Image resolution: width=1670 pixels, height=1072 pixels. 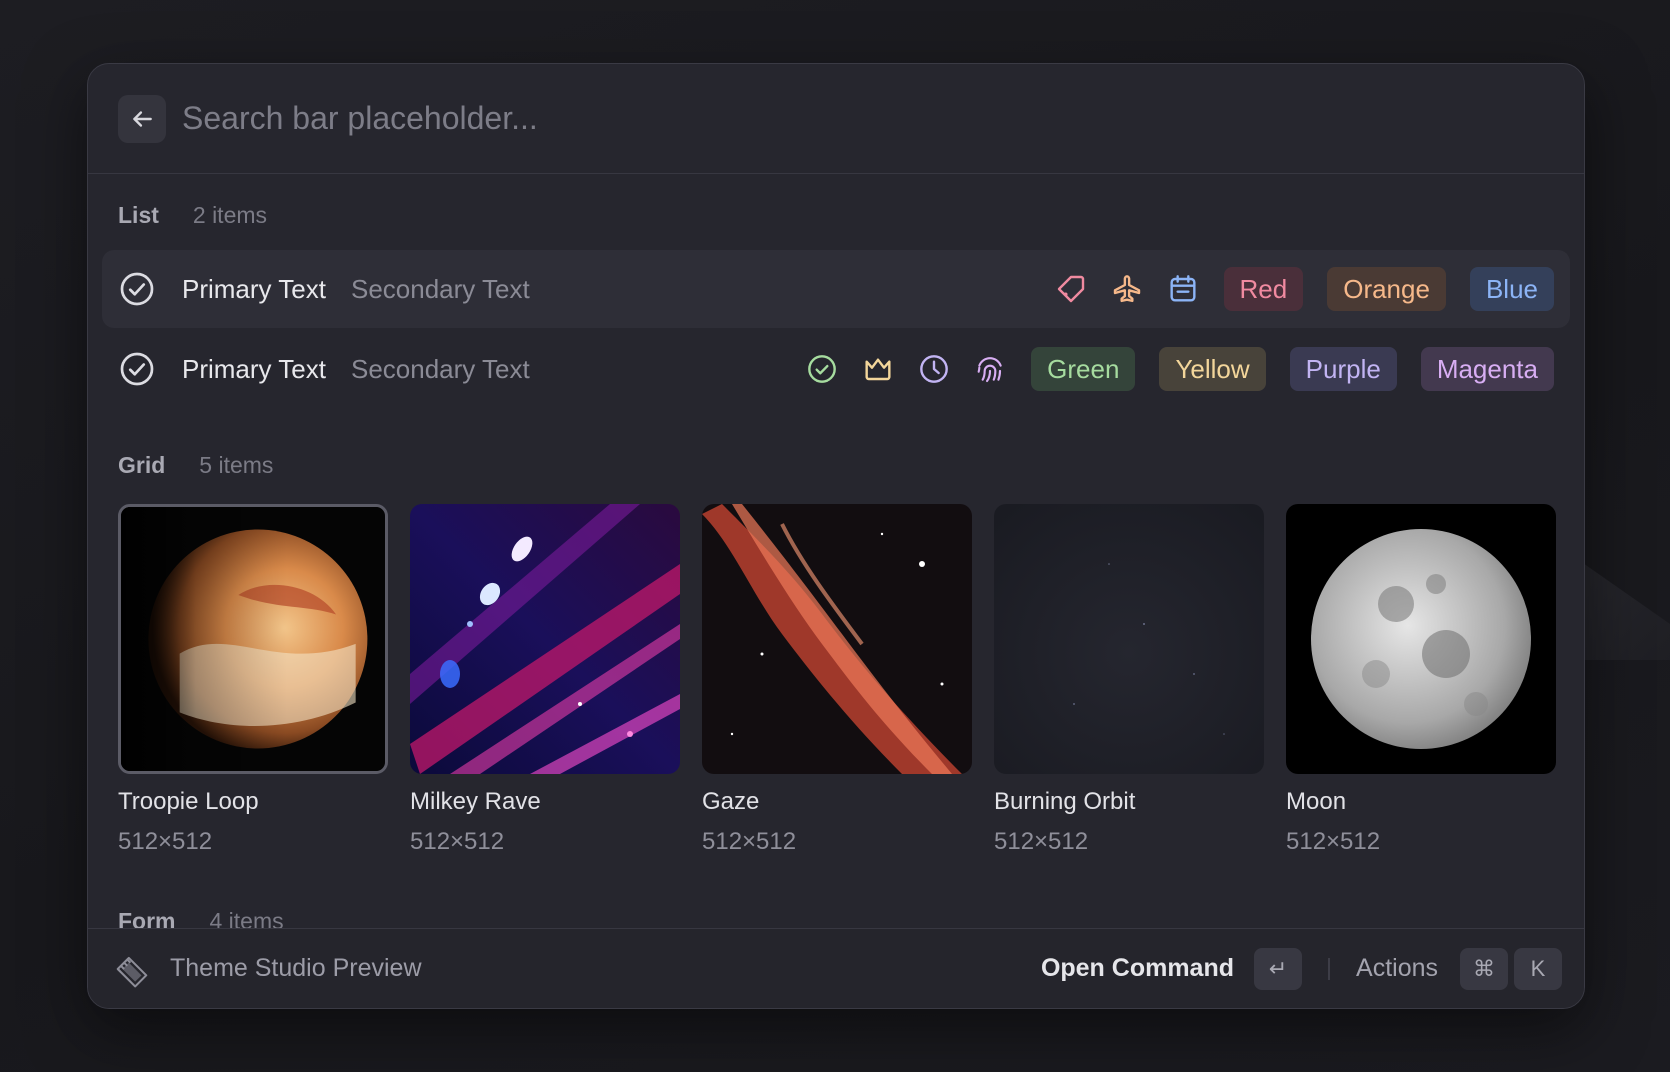 I want to click on fingerprint-icon, so click(x=990, y=369).